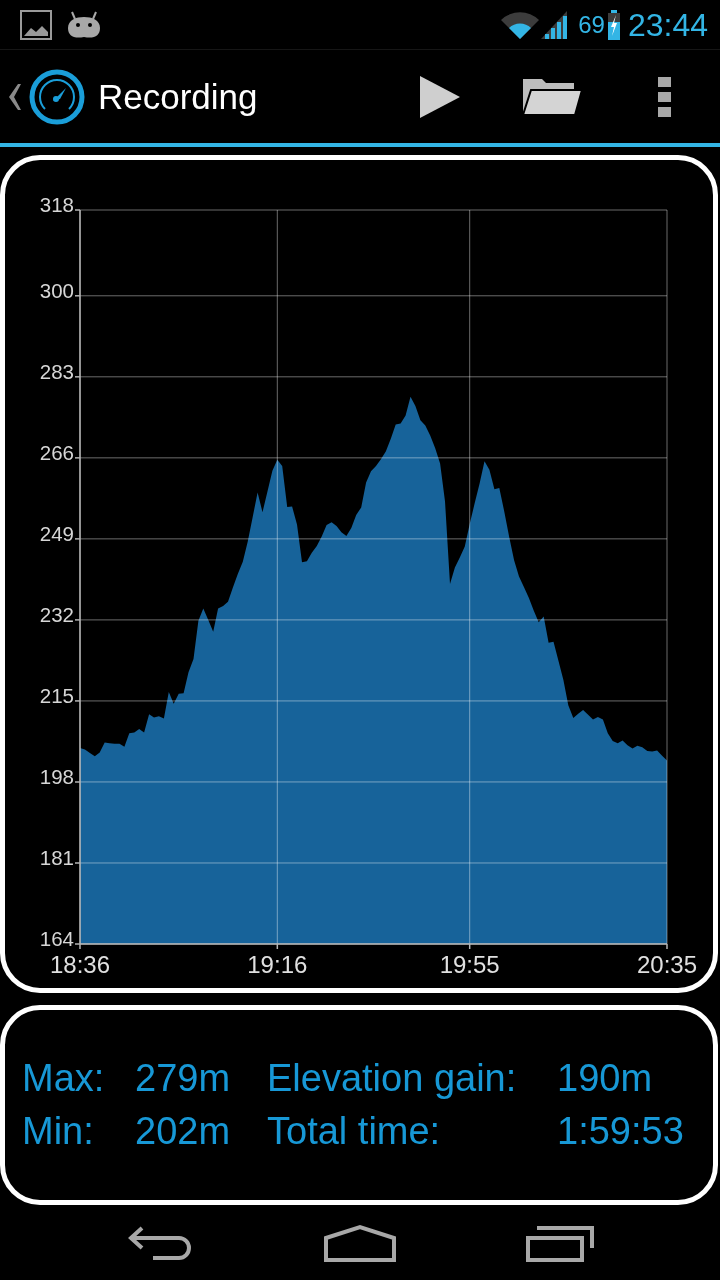 This screenshot has height=1280, width=720. What do you see at coordinates (667, 24) in the screenshot?
I see `clock-time: 23:44` at bounding box center [667, 24].